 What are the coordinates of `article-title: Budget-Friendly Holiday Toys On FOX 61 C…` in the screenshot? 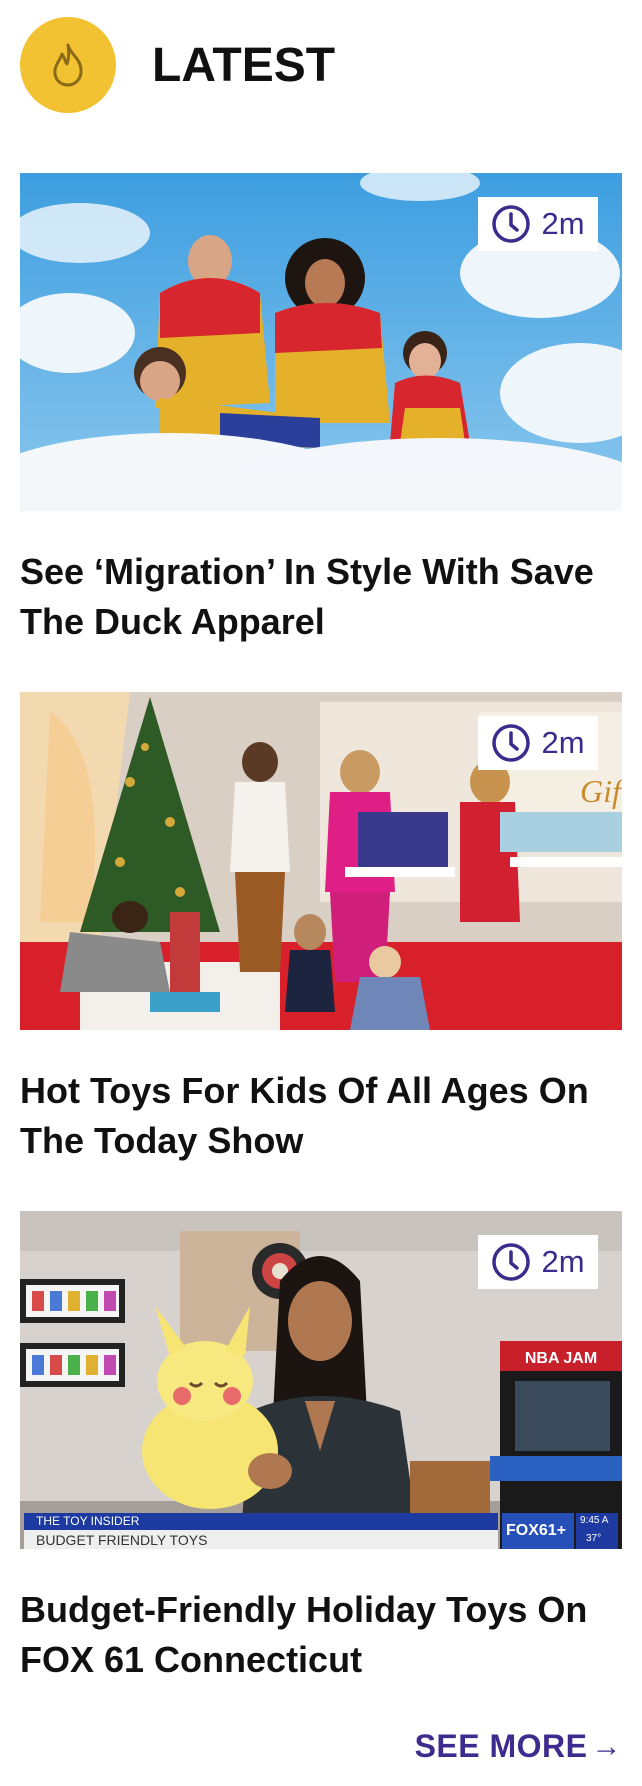 It's located at (321, 1635).